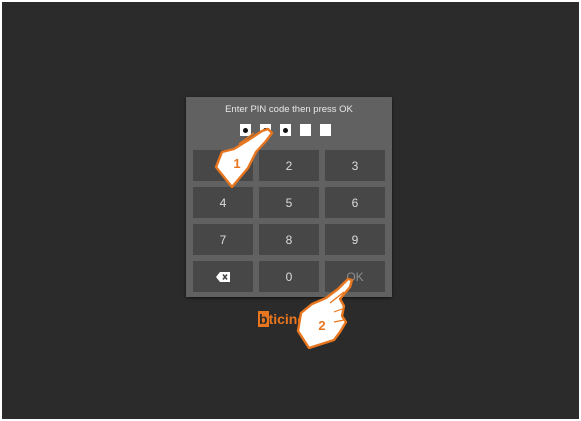 This screenshot has width=581, height=421. I want to click on key-5: 5, so click(289, 202).